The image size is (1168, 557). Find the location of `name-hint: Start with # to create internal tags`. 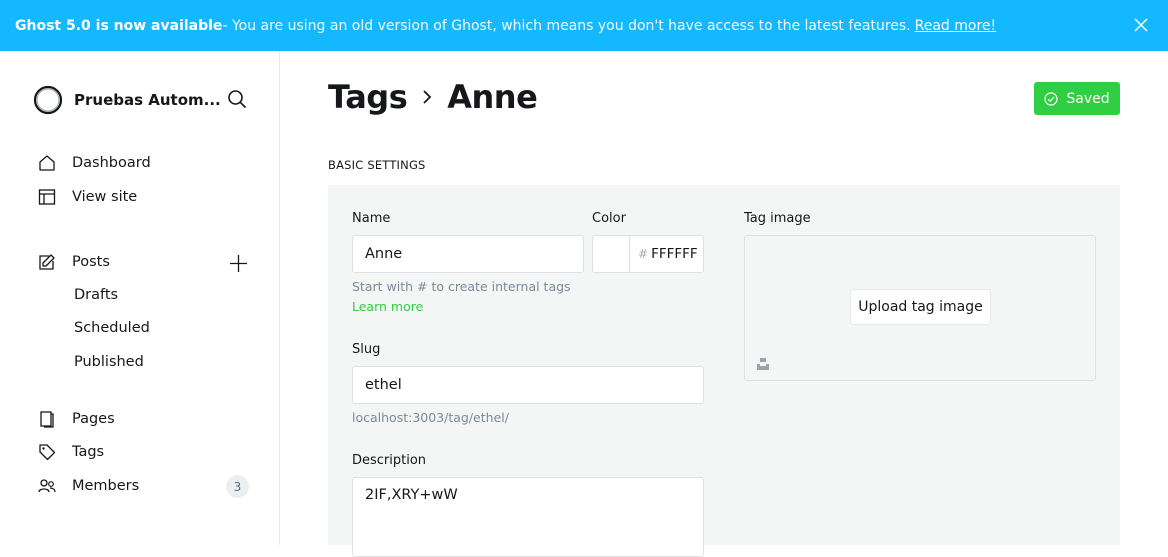

name-hint: Start with # to create internal tags is located at coordinates (461, 286).